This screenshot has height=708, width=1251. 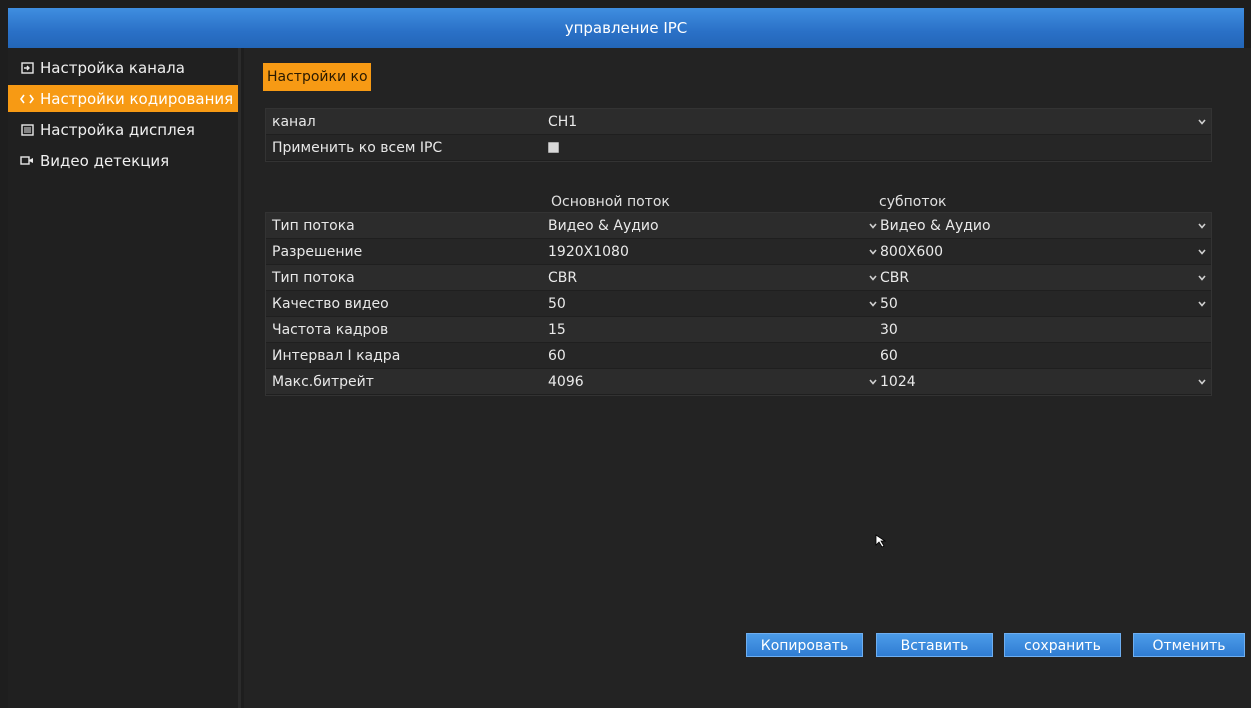 I want to click on table-row: Тип потока CBR CBR, so click(x=738, y=278).